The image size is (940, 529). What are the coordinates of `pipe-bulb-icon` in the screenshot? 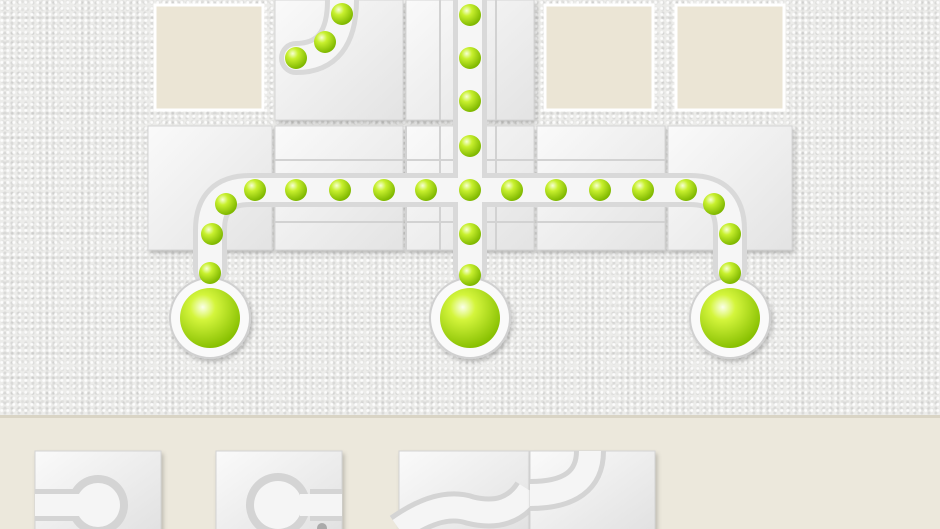 It's located at (279, 489).